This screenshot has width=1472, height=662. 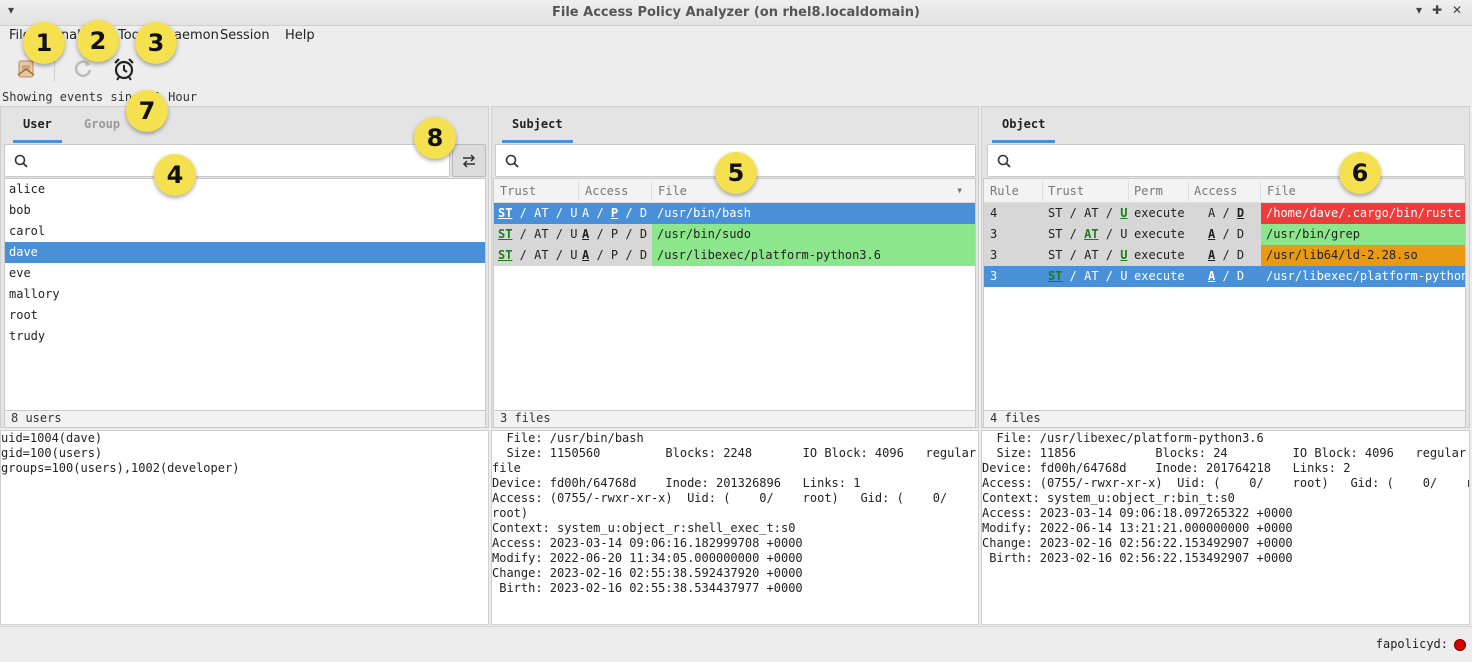 I want to click on callout-badge: 7, so click(x=147, y=111).